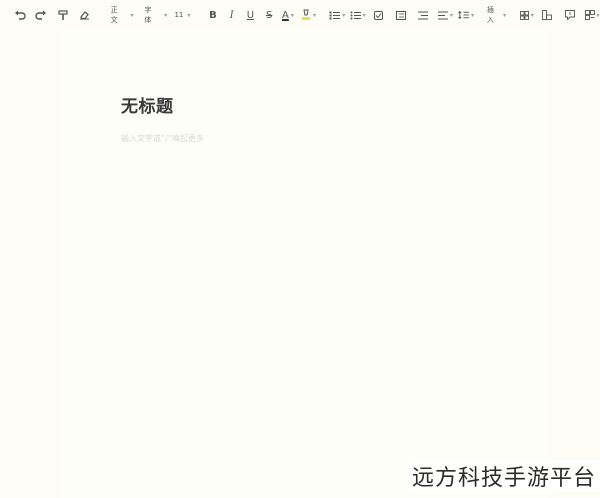 This screenshot has height=498, width=600. I want to click on bullet-list-icon, so click(355, 15).